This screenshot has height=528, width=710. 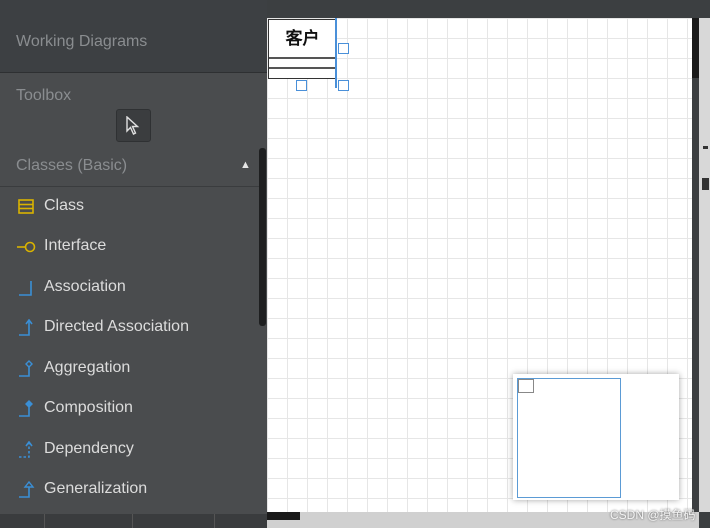 I want to click on tool-item-aggregation: Aggregation, so click(x=129, y=369).